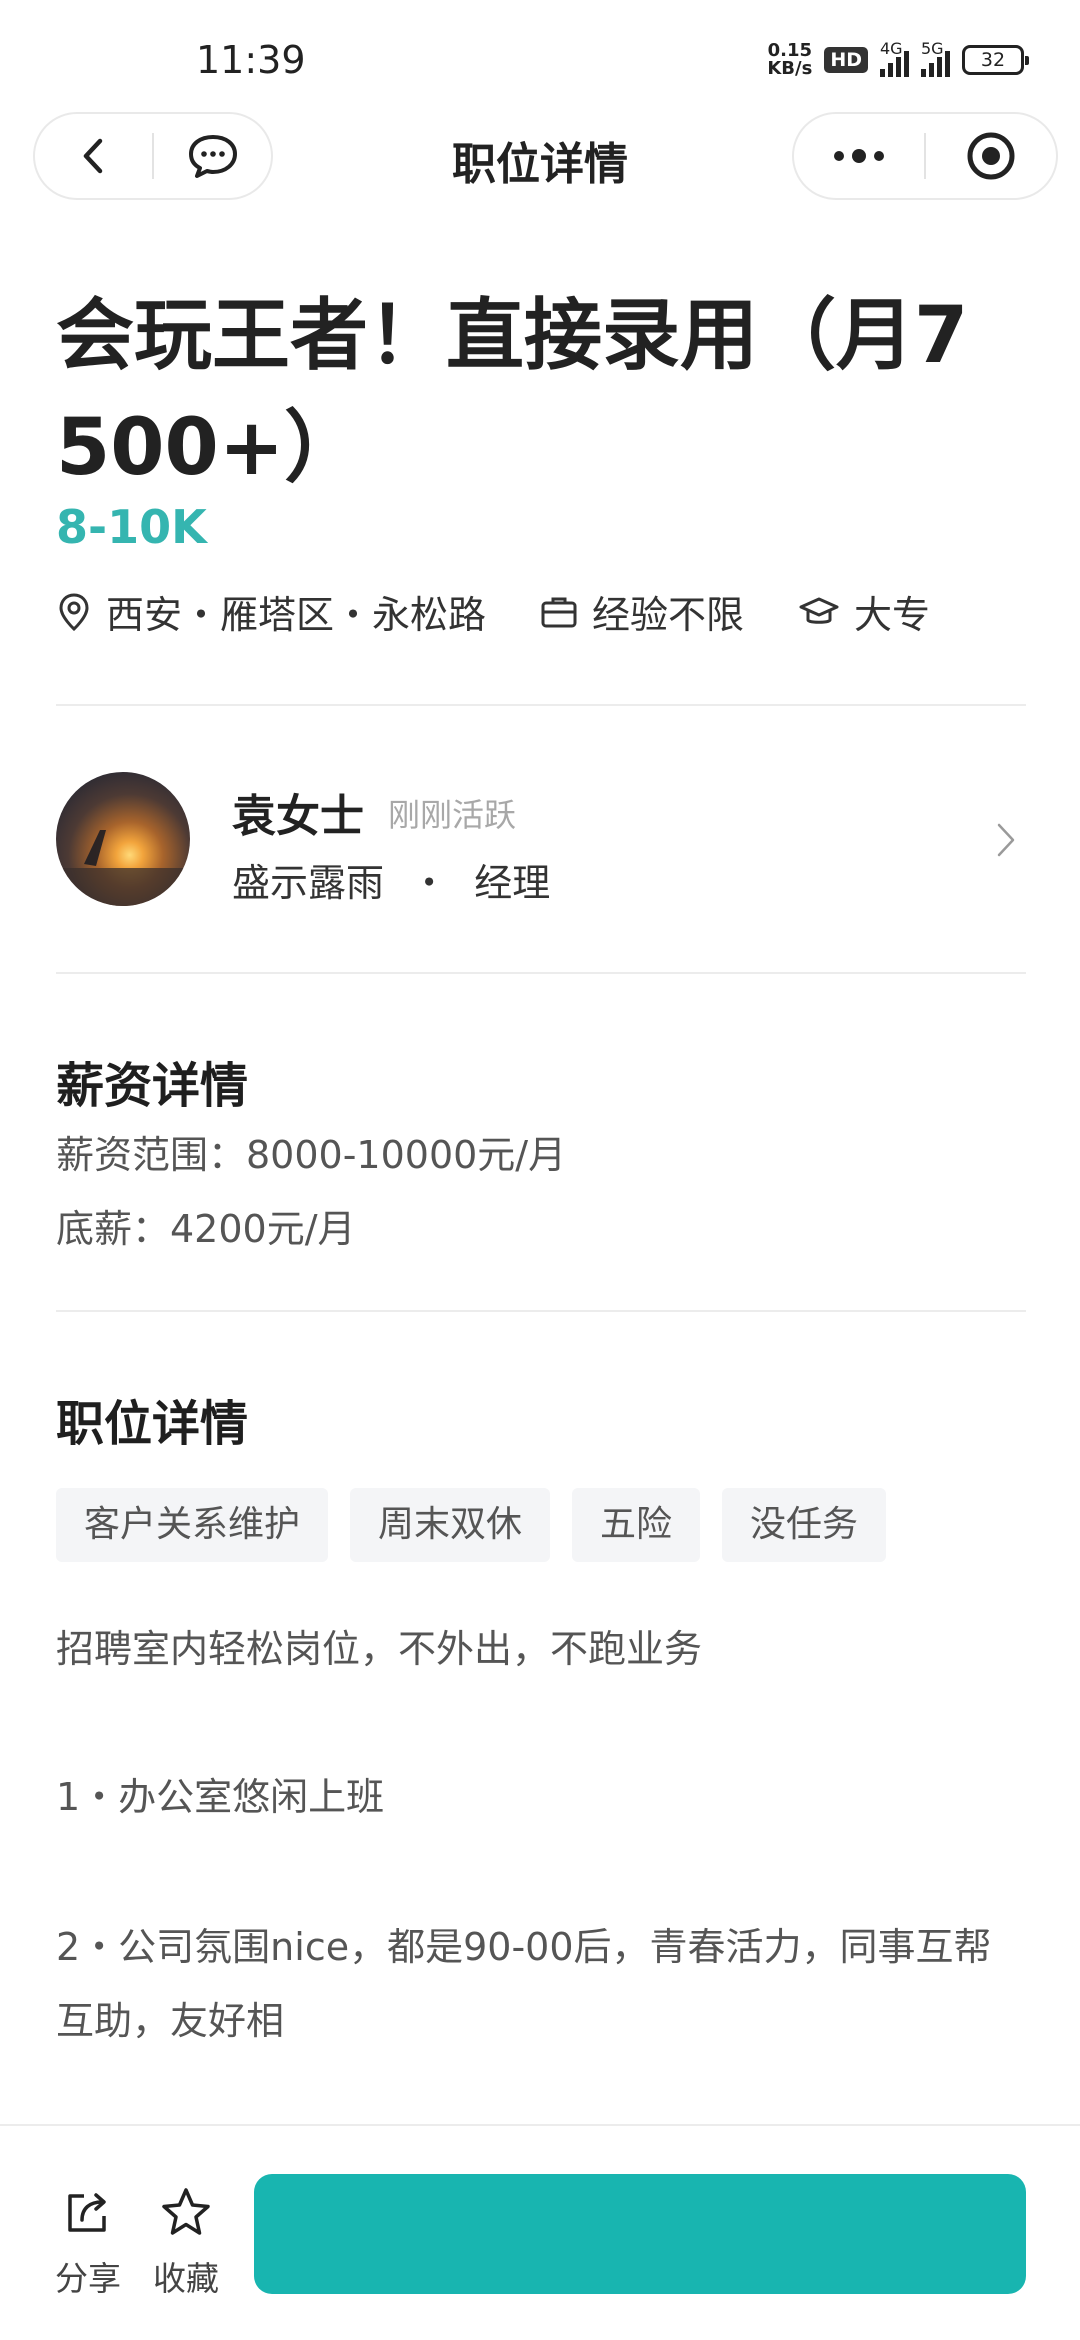  Describe the element at coordinates (452, 815) in the screenshot. I see `recruiter-active-status: 刚刚活跃` at that location.